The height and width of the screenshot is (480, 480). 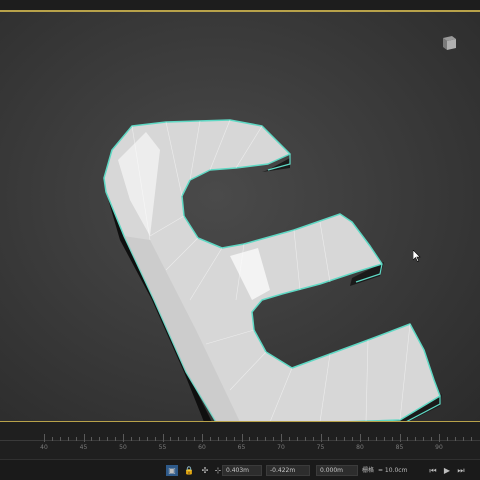 I want to click on lock-icon: 🔒, so click(x=189, y=470).